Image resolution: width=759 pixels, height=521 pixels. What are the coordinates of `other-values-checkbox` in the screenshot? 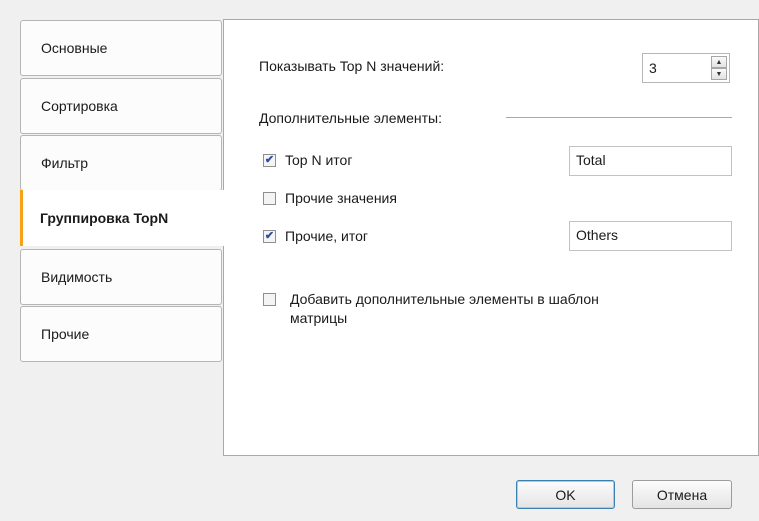 It's located at (269, 198).